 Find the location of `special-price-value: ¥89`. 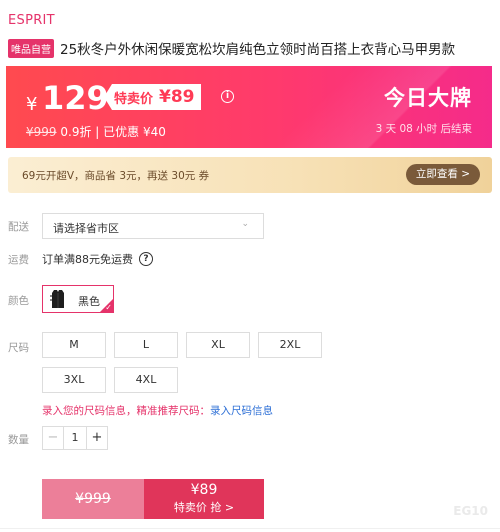

special-price-value: ¥89 is located at coordinates (177, 97).